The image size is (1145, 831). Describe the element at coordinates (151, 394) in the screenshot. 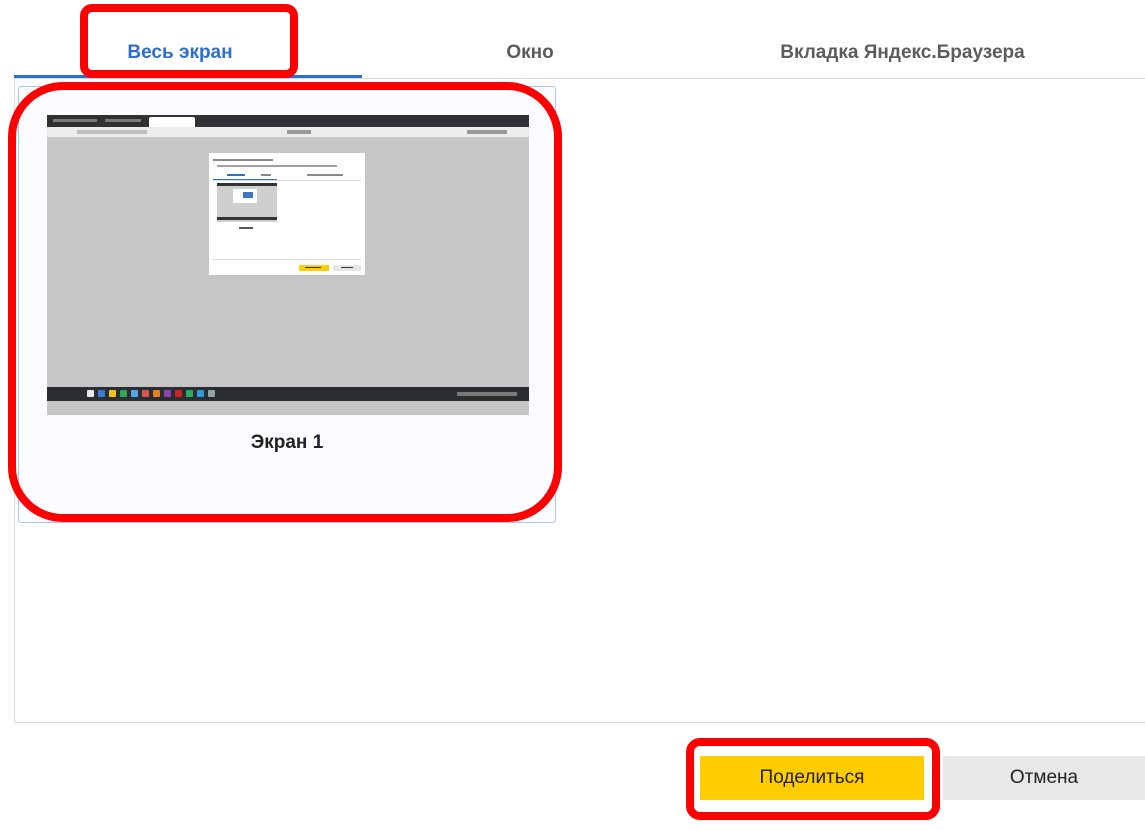

I see `thumbnail-taskbar-icons` at that location.